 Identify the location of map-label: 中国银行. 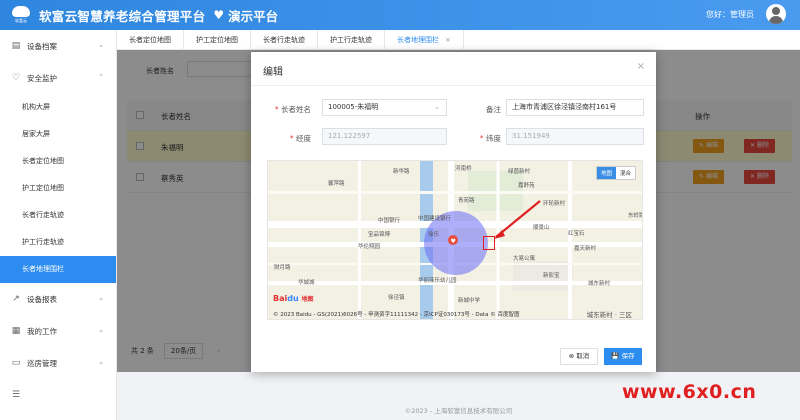
(389, 221).